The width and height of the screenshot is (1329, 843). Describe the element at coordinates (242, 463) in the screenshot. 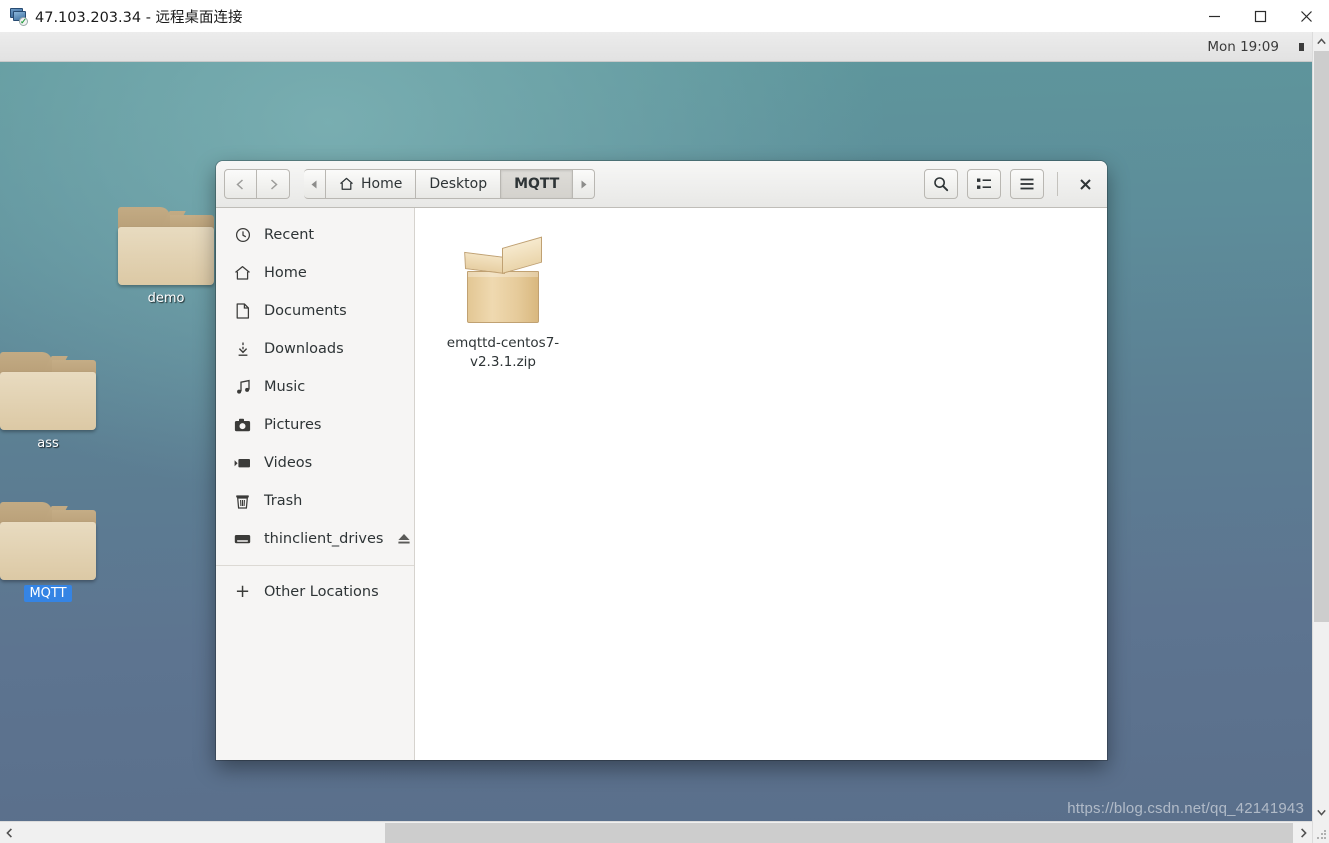

I see `video-icon` at that location.